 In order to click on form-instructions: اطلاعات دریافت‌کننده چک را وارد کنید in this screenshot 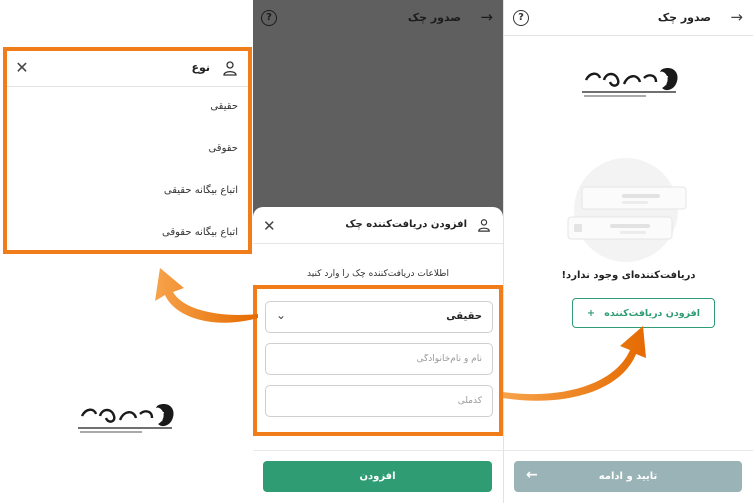, I will do `click(378, 274)`.